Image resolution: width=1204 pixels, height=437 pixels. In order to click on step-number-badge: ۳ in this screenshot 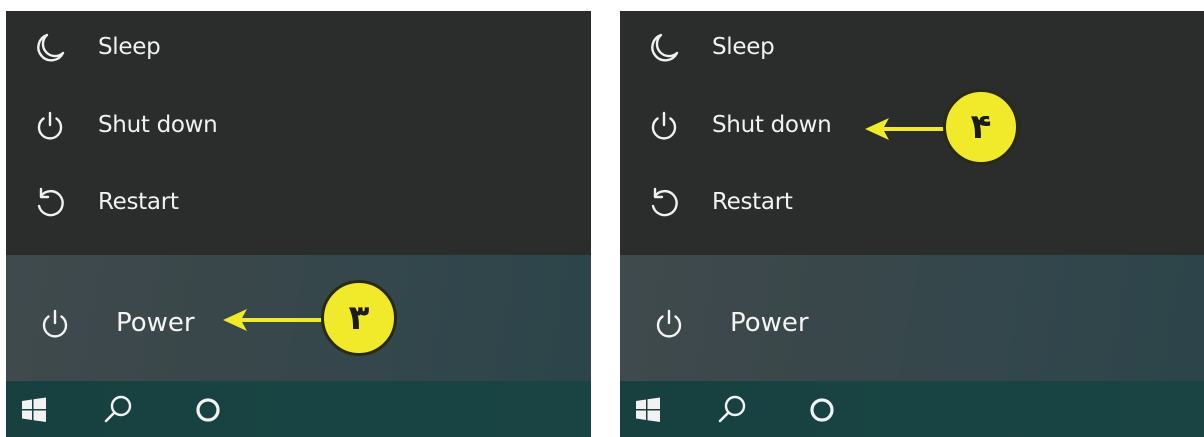, I will do `click(359, 318)`.